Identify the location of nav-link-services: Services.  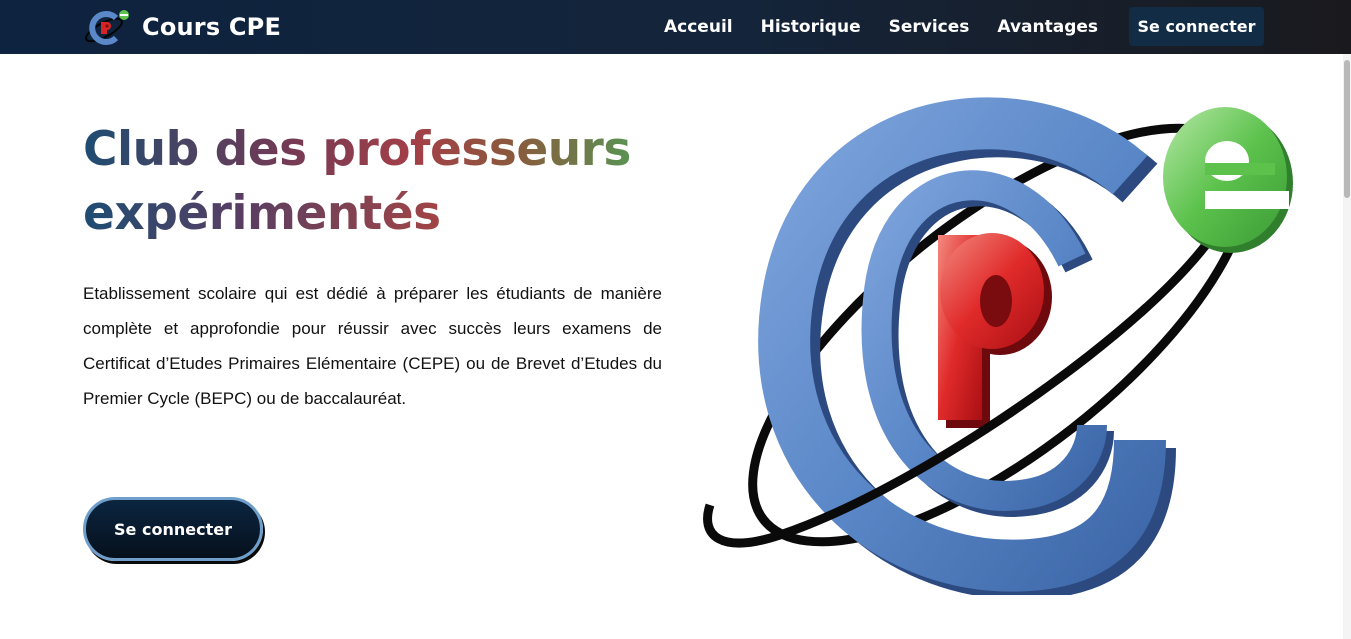
(929, 27).